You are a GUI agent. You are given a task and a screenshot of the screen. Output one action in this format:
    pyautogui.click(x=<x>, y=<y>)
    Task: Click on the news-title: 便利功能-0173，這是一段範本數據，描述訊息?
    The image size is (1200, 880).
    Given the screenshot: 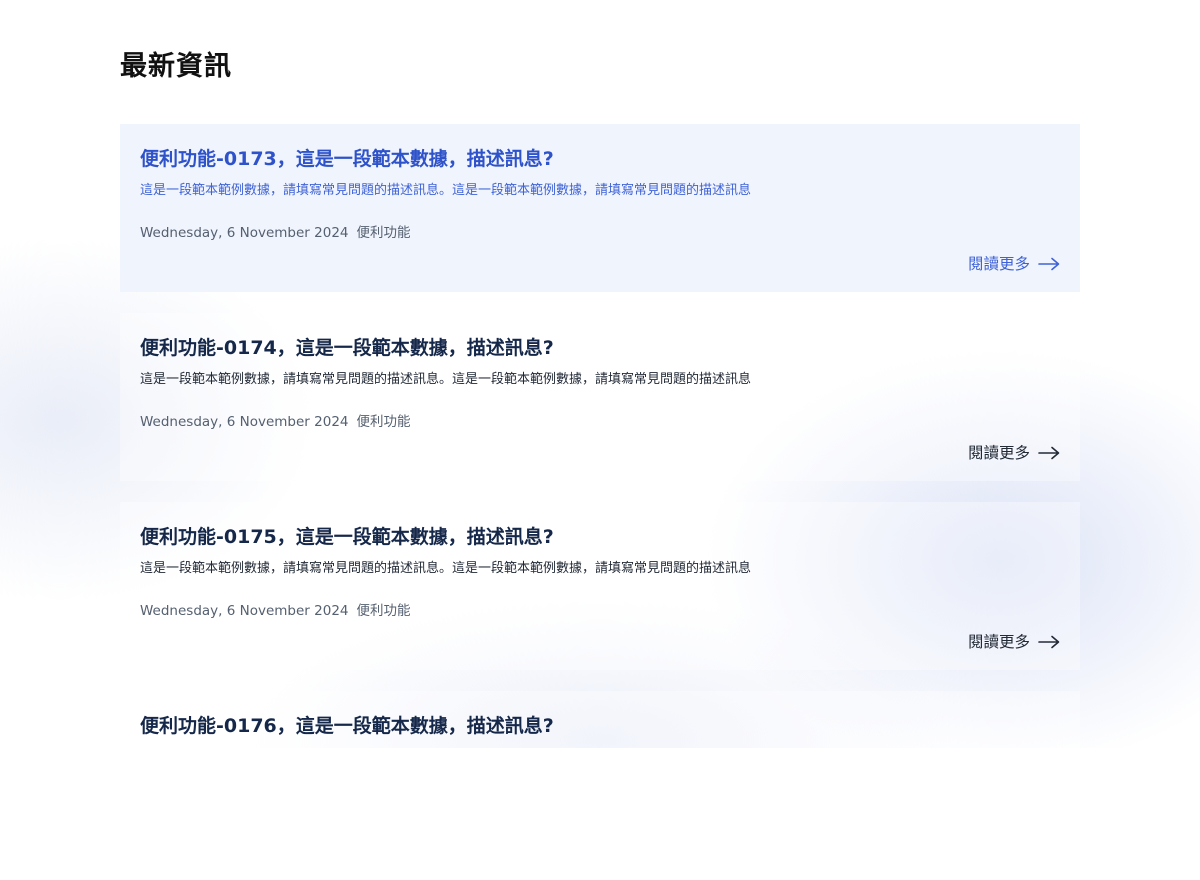 What is the action you would take?
    pyautogui.click(x=347, y=159)
    